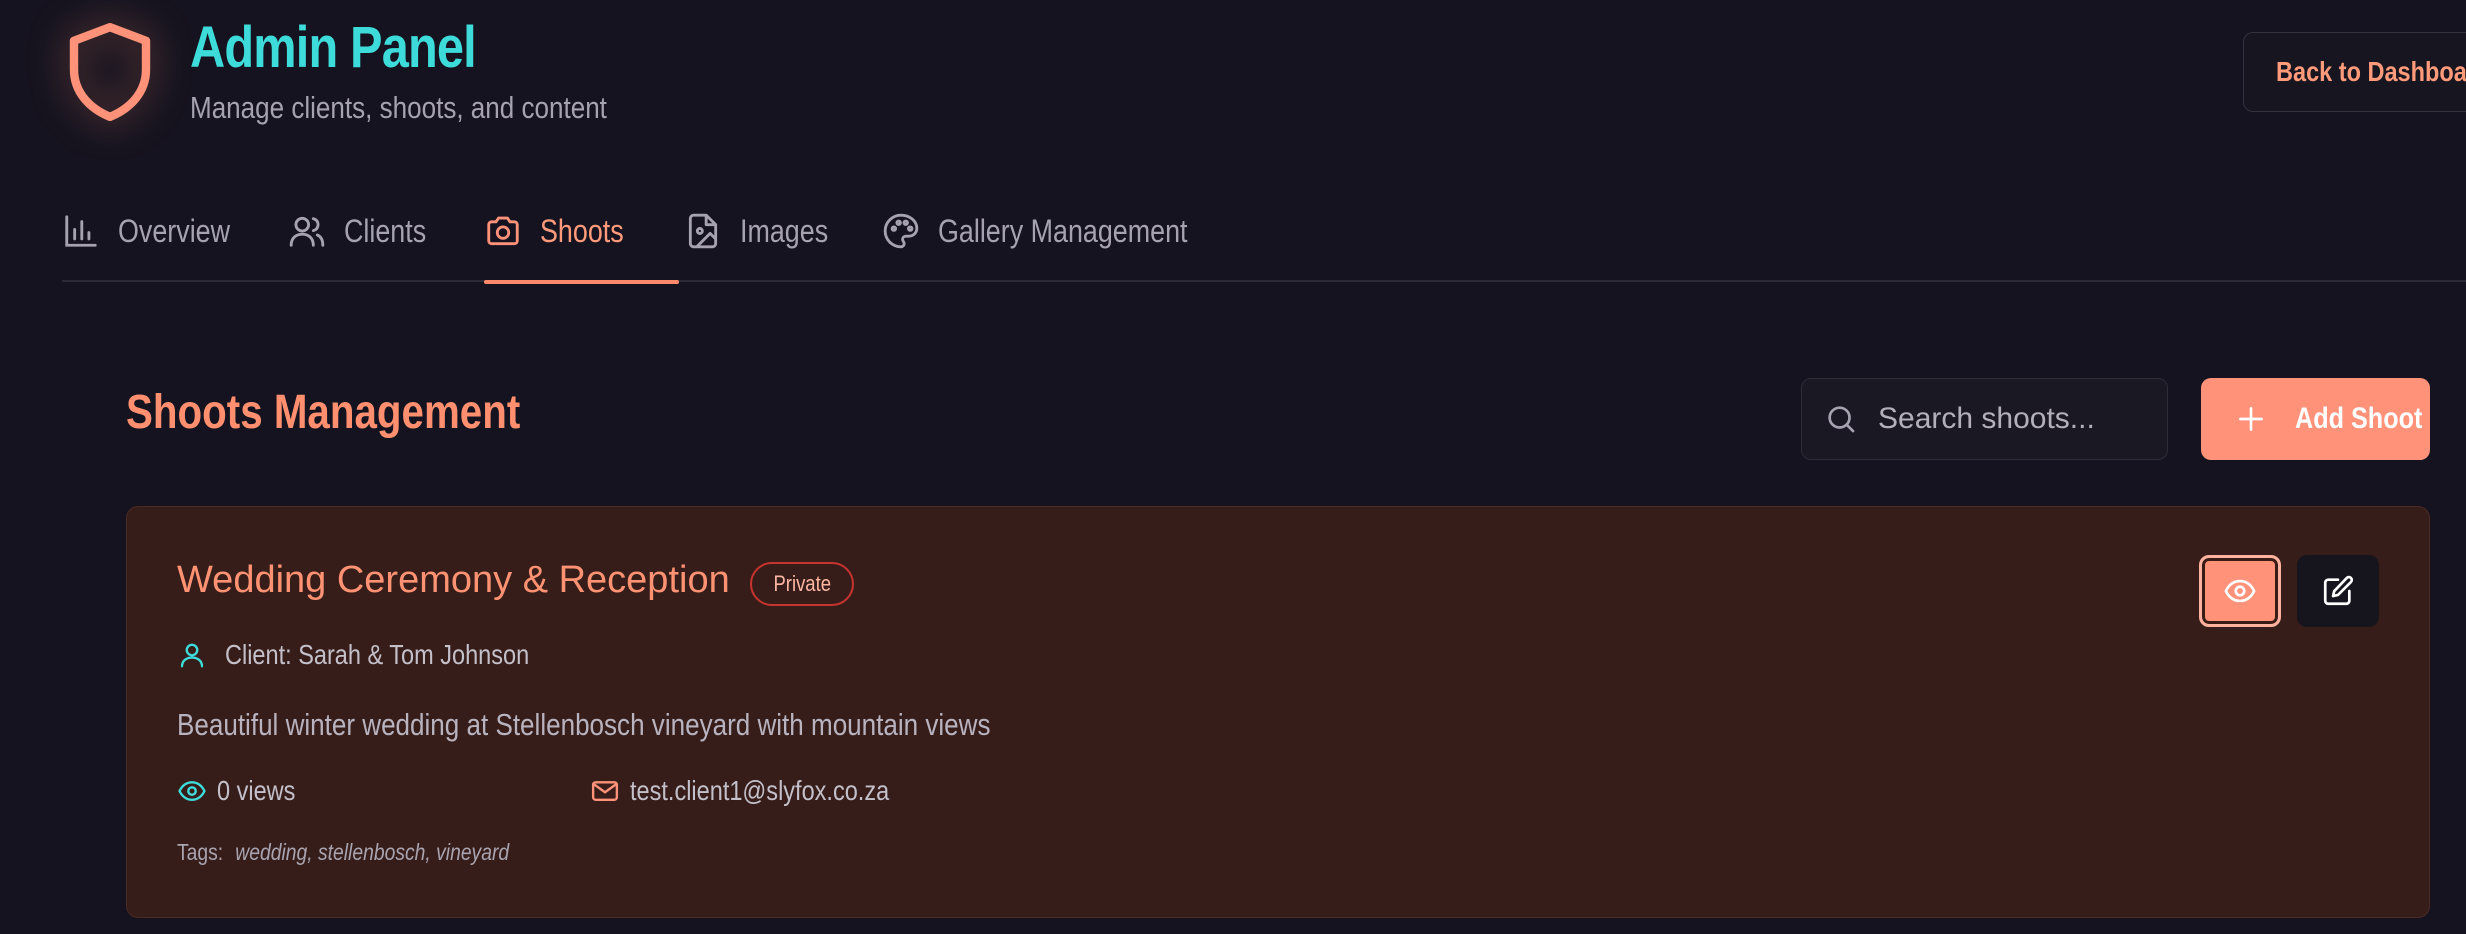 The width and height of the screenshot is (2466, 934). I want to click on client-email: test.client1@slyfox.co.za, so click(760, 790).